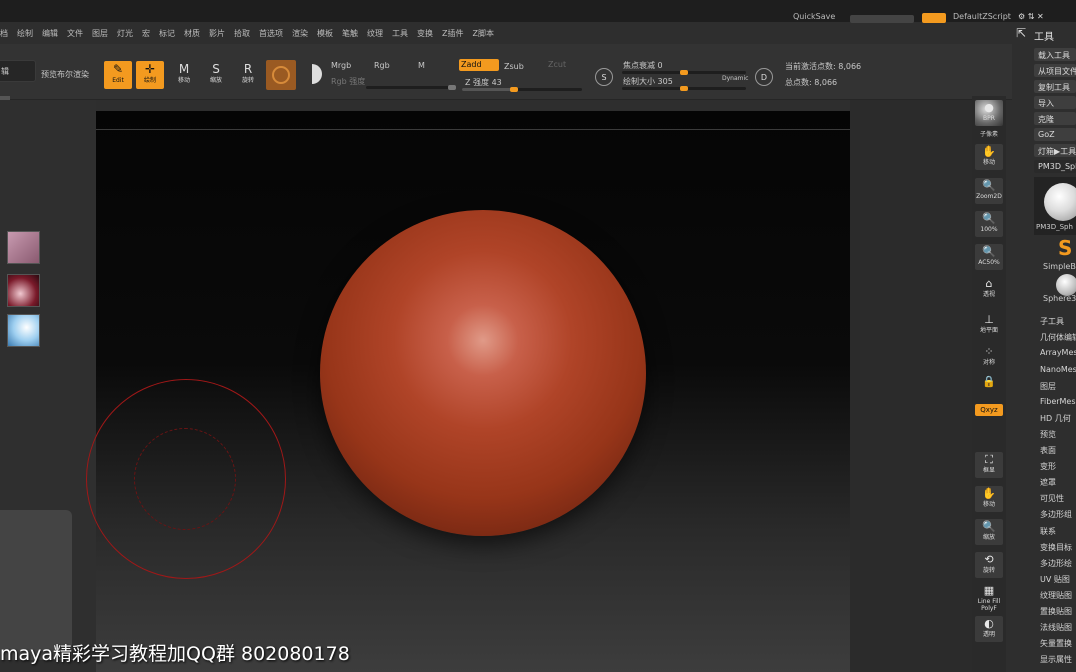  Describe the element at coordinates (764, 77) in the screenshot. I see `draw-size-icon: D` at that location.